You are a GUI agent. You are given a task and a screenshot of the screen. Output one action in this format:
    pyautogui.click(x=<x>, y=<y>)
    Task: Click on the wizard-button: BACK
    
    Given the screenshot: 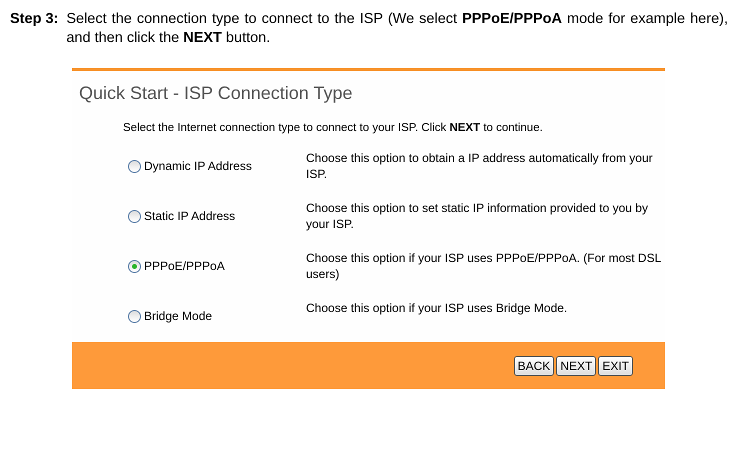 What is the action you would take?
    pyautogui.click(x=534, y=366)
    